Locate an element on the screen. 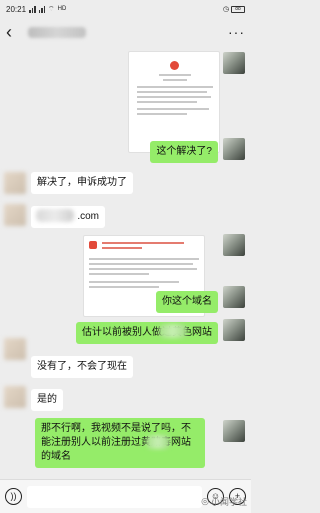 The height and width of the screenshot is (513, 320). message-bubble-self: 那不行啊，我视频不是说了吗，不能注册别人以前注册过黄赌毒网站的域名 is located at coordinates (120, 443).